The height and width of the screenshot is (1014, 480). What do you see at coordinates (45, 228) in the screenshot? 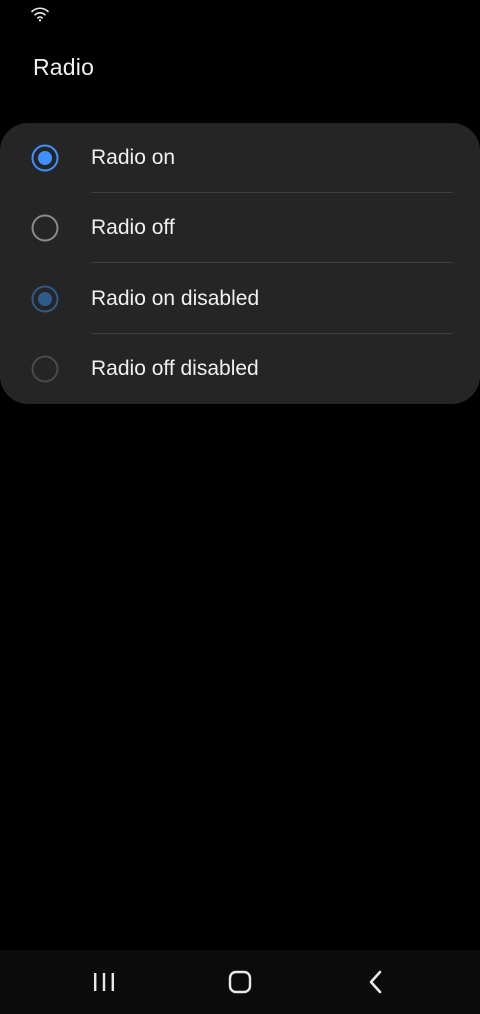
I see `radio-unchecked-icon` at bounding box center [45, 228].